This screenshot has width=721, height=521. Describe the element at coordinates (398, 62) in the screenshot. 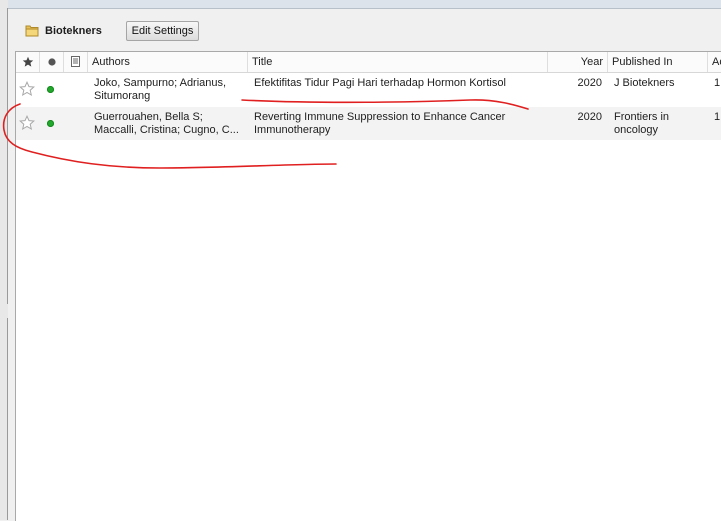

I see `column-header-title: Title` at that location.